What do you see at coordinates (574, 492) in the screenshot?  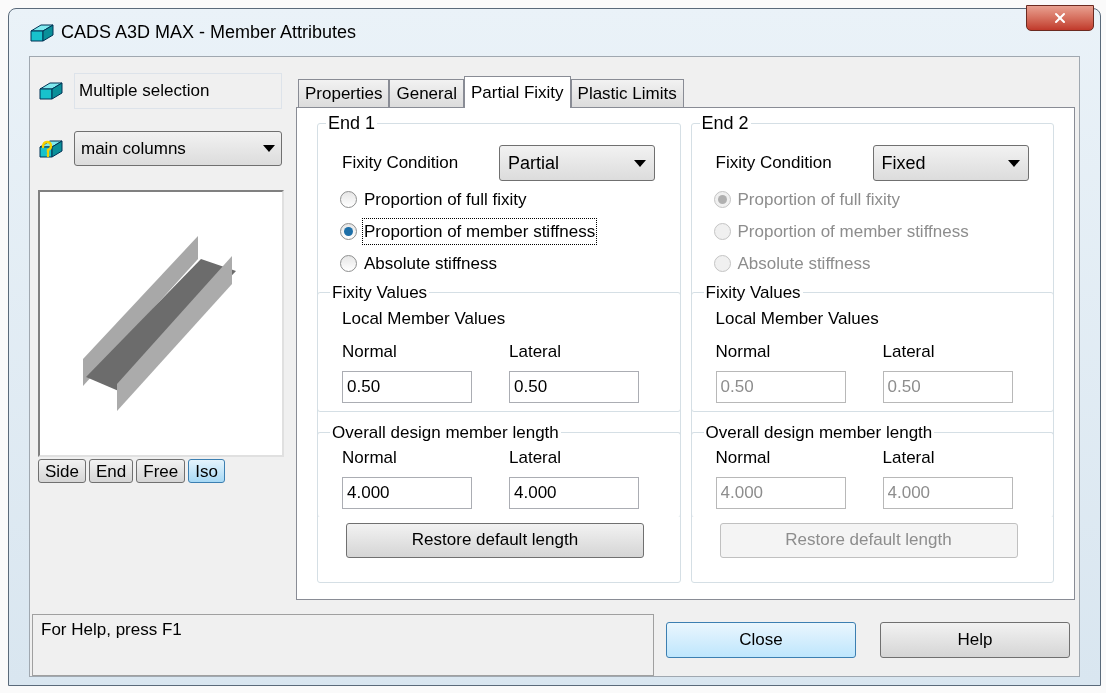 I see `lateral-field: 4.000` at bounding box center [574, 492].